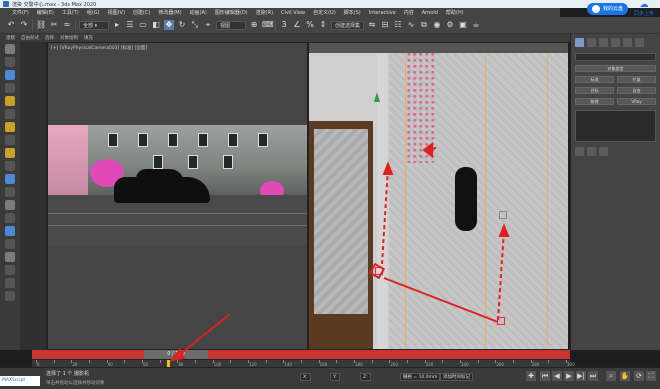 The image size is (660, 389). I want to click on percent-snap-icon: %, so click(310, 25).